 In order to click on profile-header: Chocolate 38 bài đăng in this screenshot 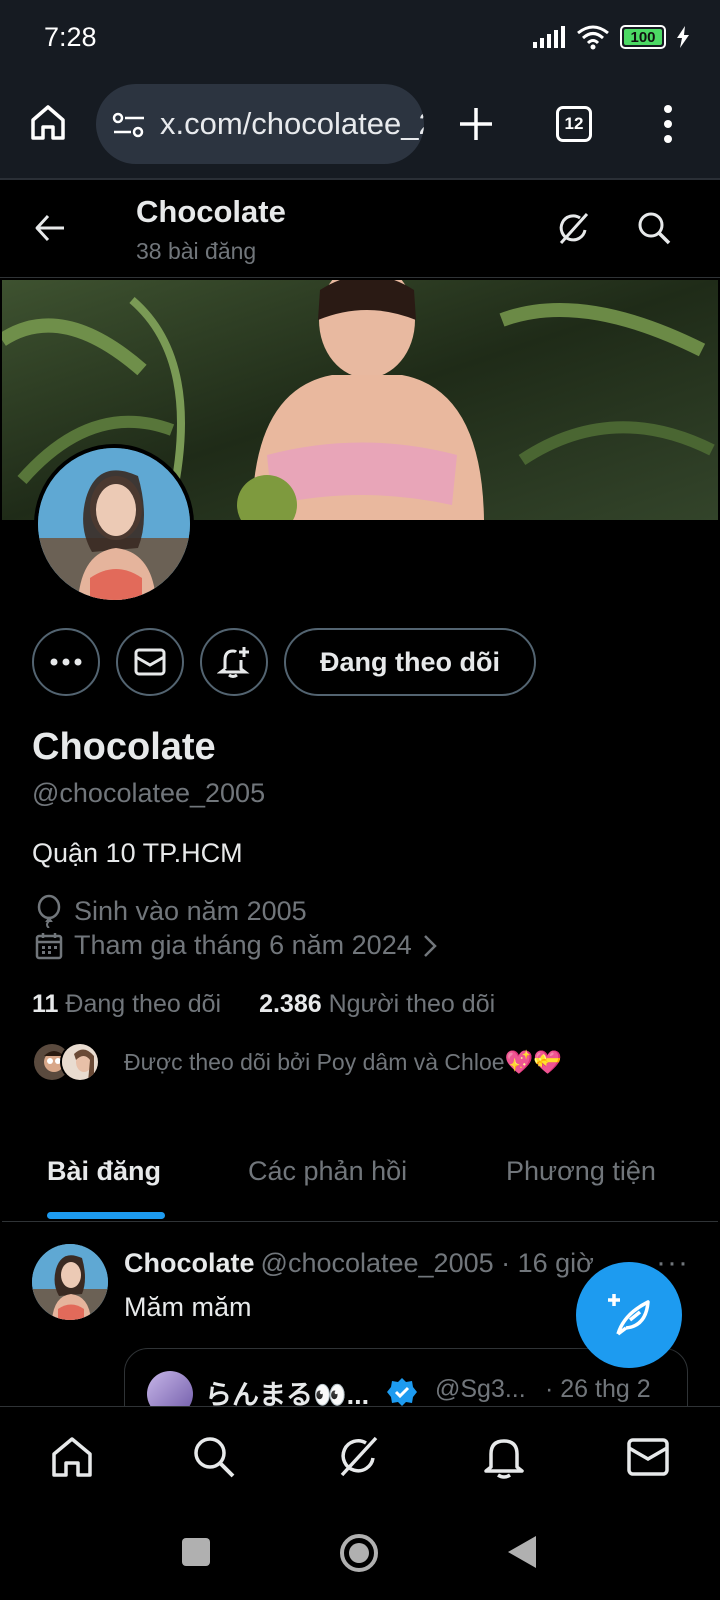, I will do `click(360, 230)`.